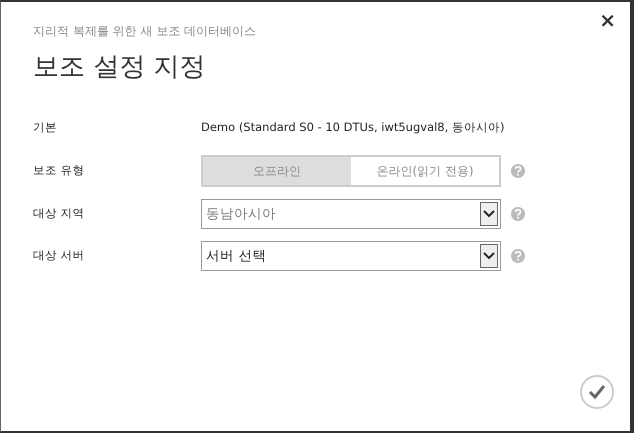 The image size is (634, 433). I want to click on confirm-button, so click(597, 392).